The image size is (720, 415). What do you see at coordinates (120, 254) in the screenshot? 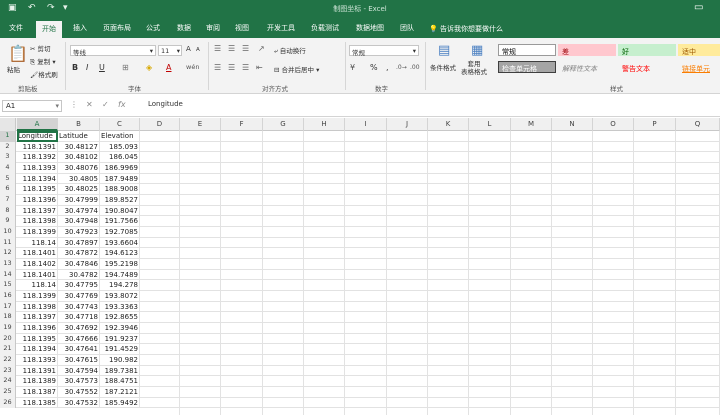
I see `cell-c12: 194.6123` at bounding box center [120, 254].